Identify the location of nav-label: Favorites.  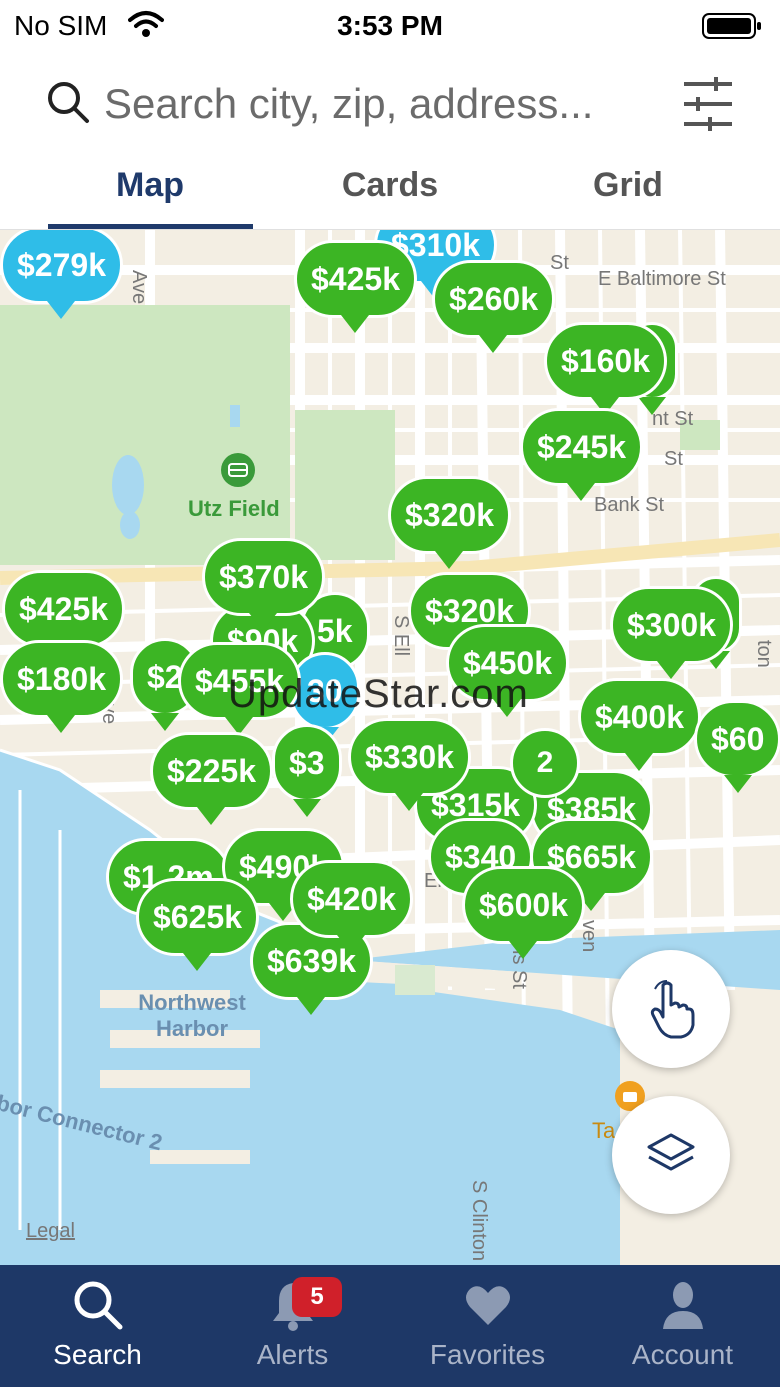
(487, 1354).